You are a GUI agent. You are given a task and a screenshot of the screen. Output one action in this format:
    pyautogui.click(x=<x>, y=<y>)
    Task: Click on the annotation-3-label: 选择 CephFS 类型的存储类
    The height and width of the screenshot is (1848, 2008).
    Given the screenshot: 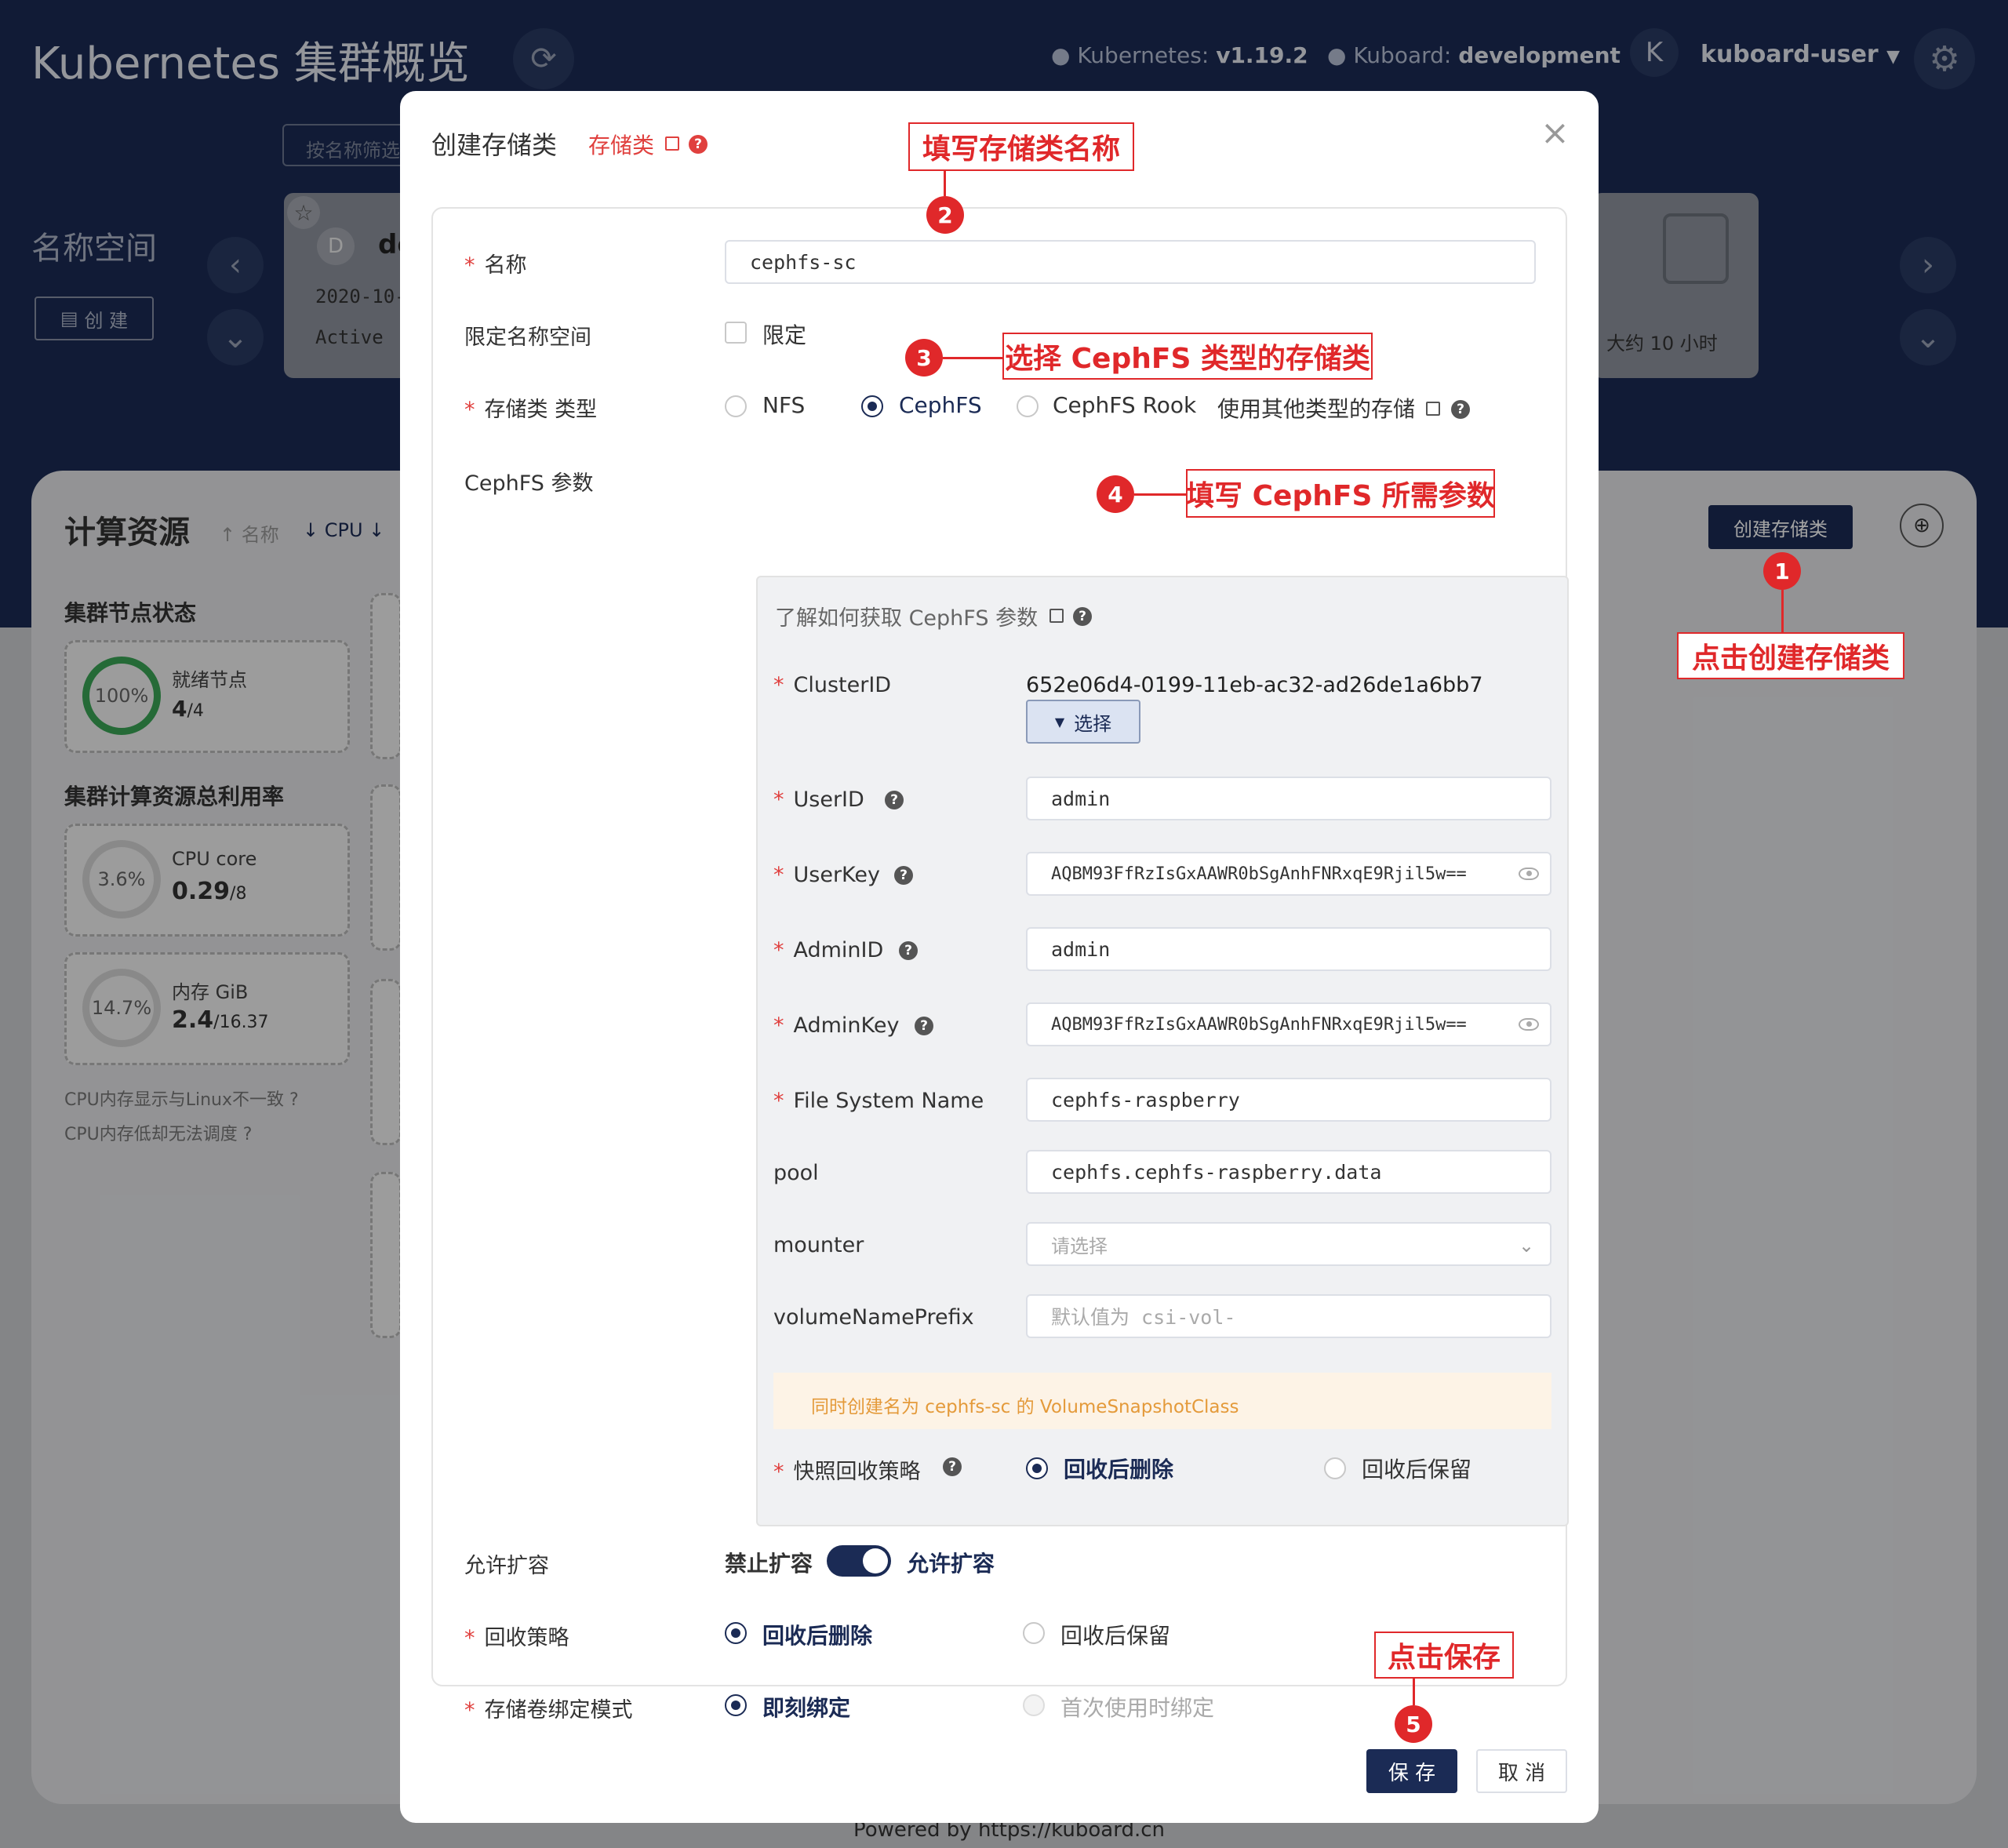 What is the action you would take?
    pyautogui.click(x=1187, y=356)
    